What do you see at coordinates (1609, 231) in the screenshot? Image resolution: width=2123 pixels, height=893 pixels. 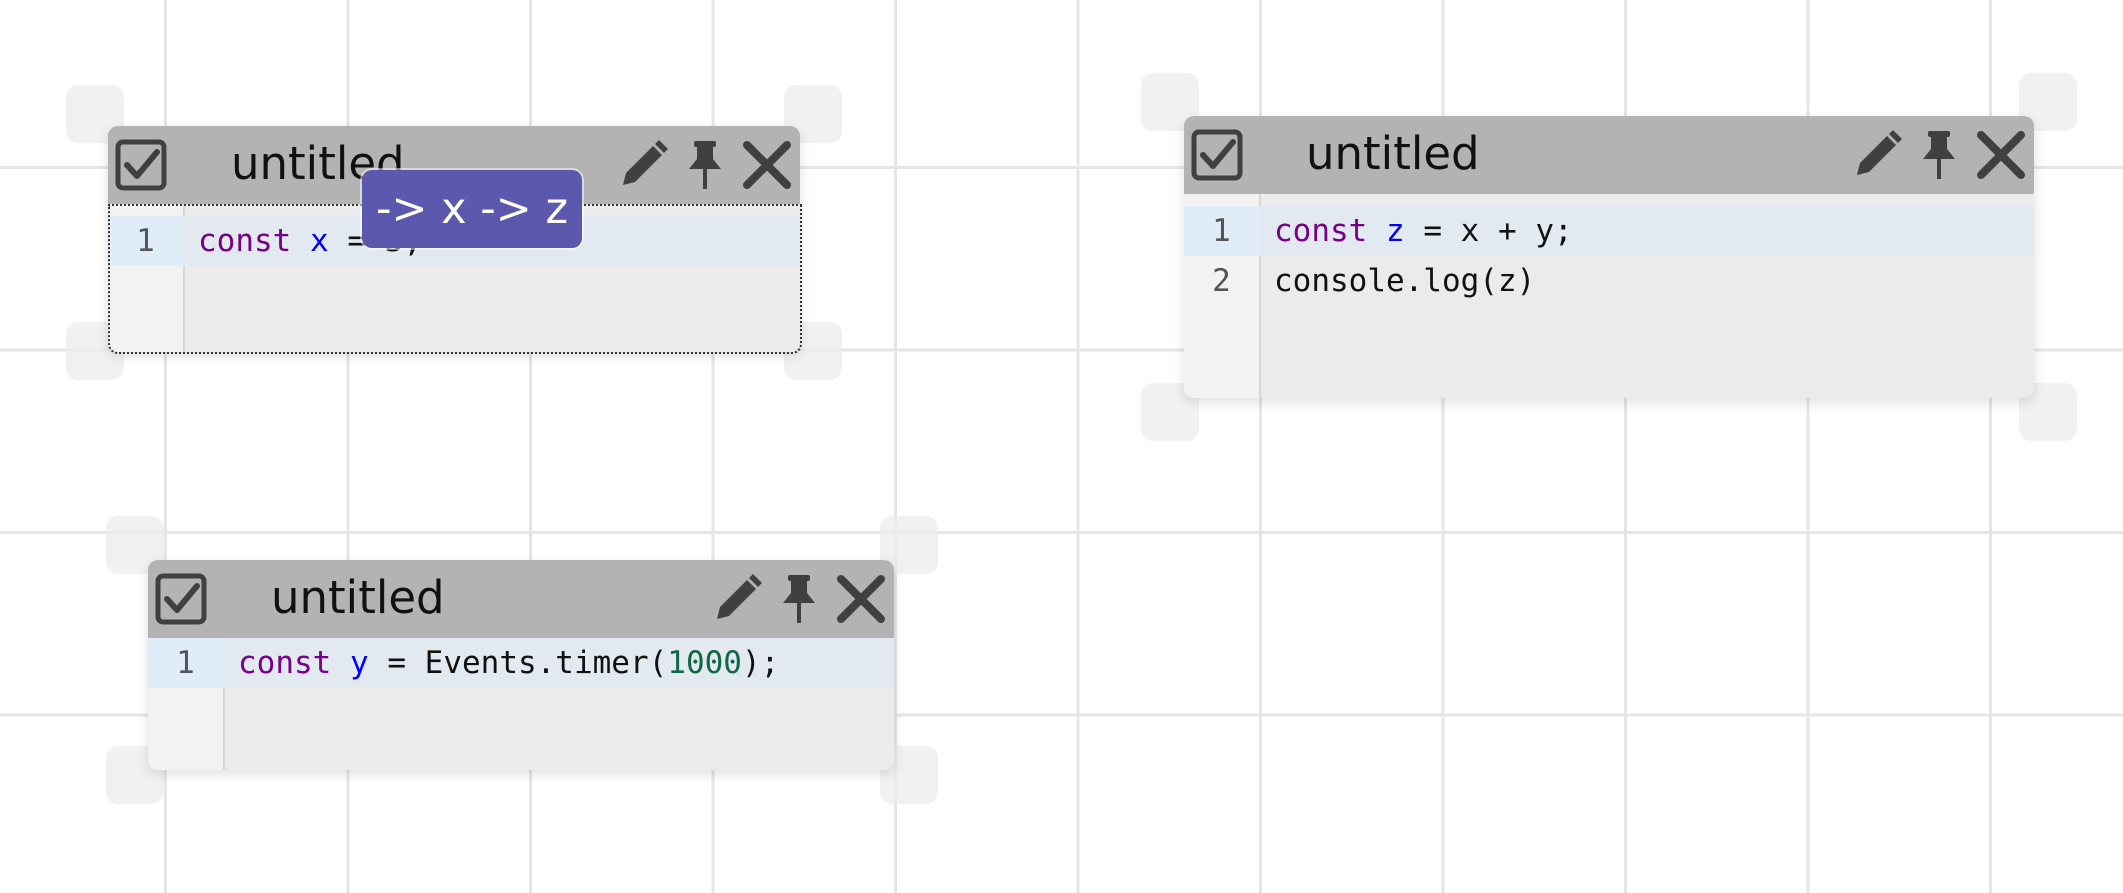 I see `code-line: 1 const z = x + y;` at bounding box center [1609, 231].